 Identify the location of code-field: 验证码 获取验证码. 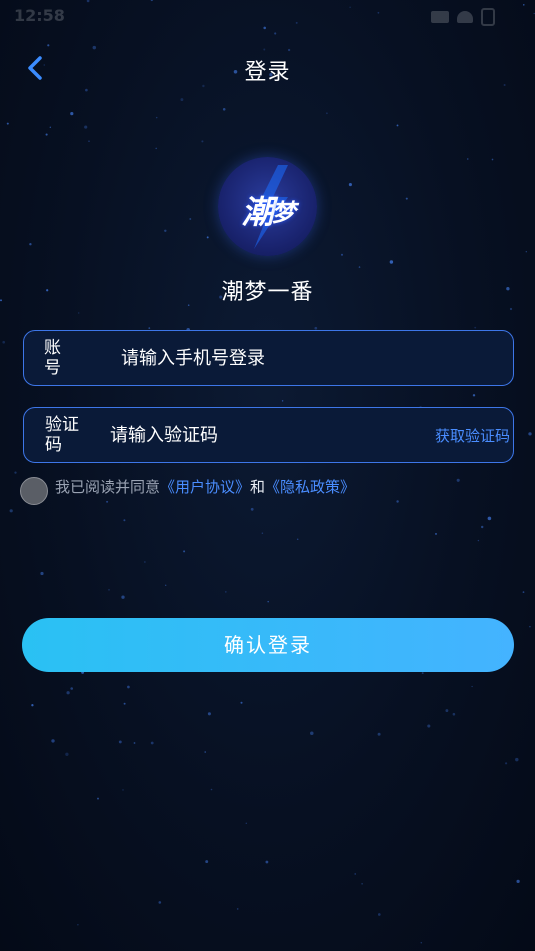
(268, 435).